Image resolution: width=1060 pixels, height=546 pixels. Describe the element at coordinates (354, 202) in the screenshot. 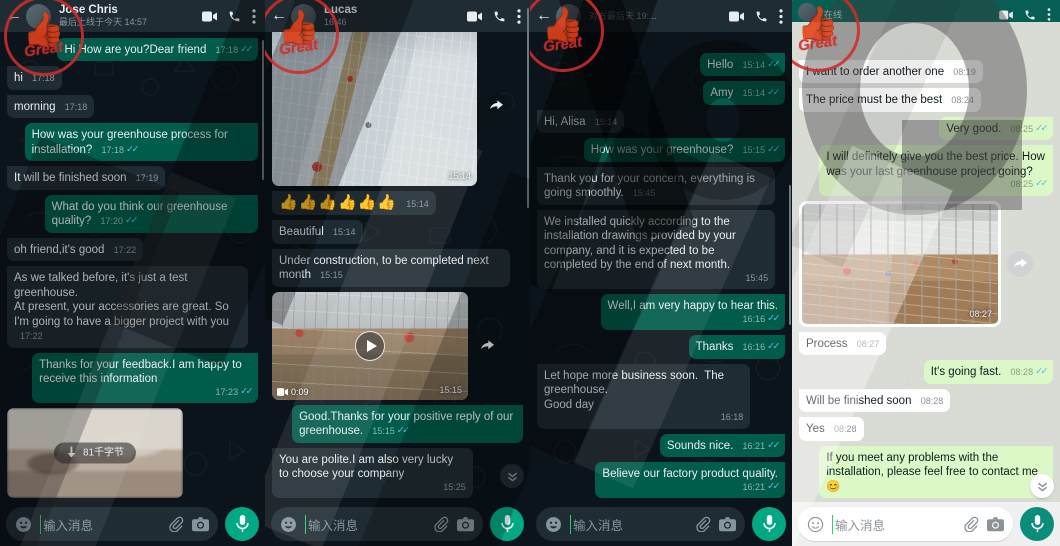

I see `message-bubble: 👍👍👍👍👍👍 15:14` at that location.